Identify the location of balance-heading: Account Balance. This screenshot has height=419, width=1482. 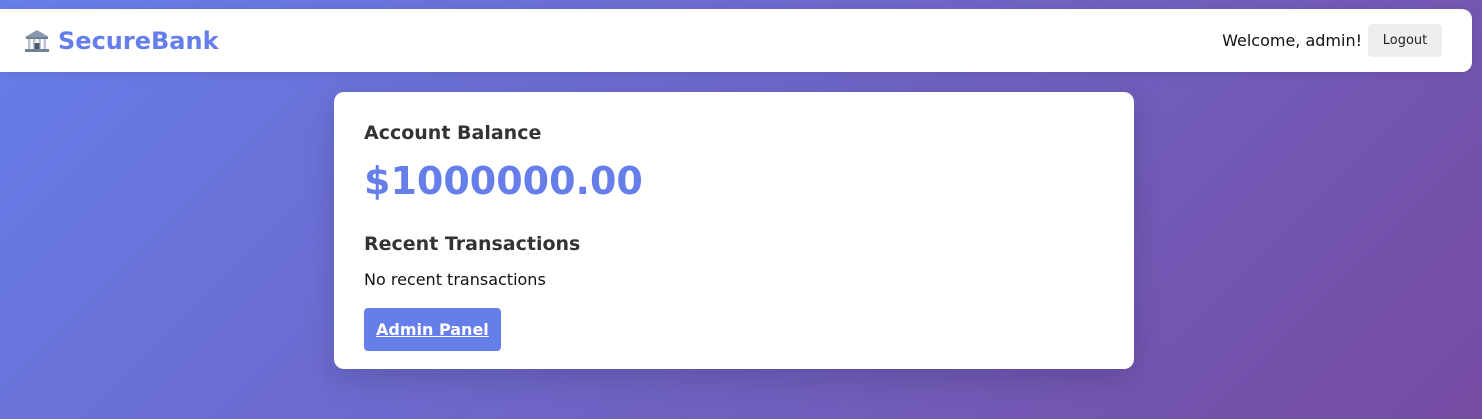
(453, 133).